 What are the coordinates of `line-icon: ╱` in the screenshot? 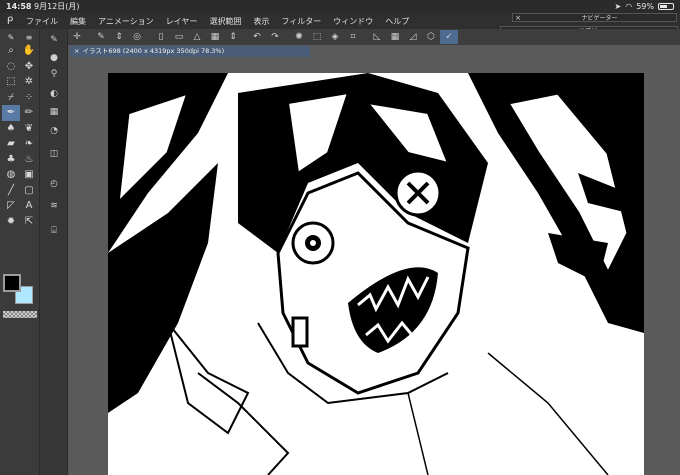 It's located at (11, 191).